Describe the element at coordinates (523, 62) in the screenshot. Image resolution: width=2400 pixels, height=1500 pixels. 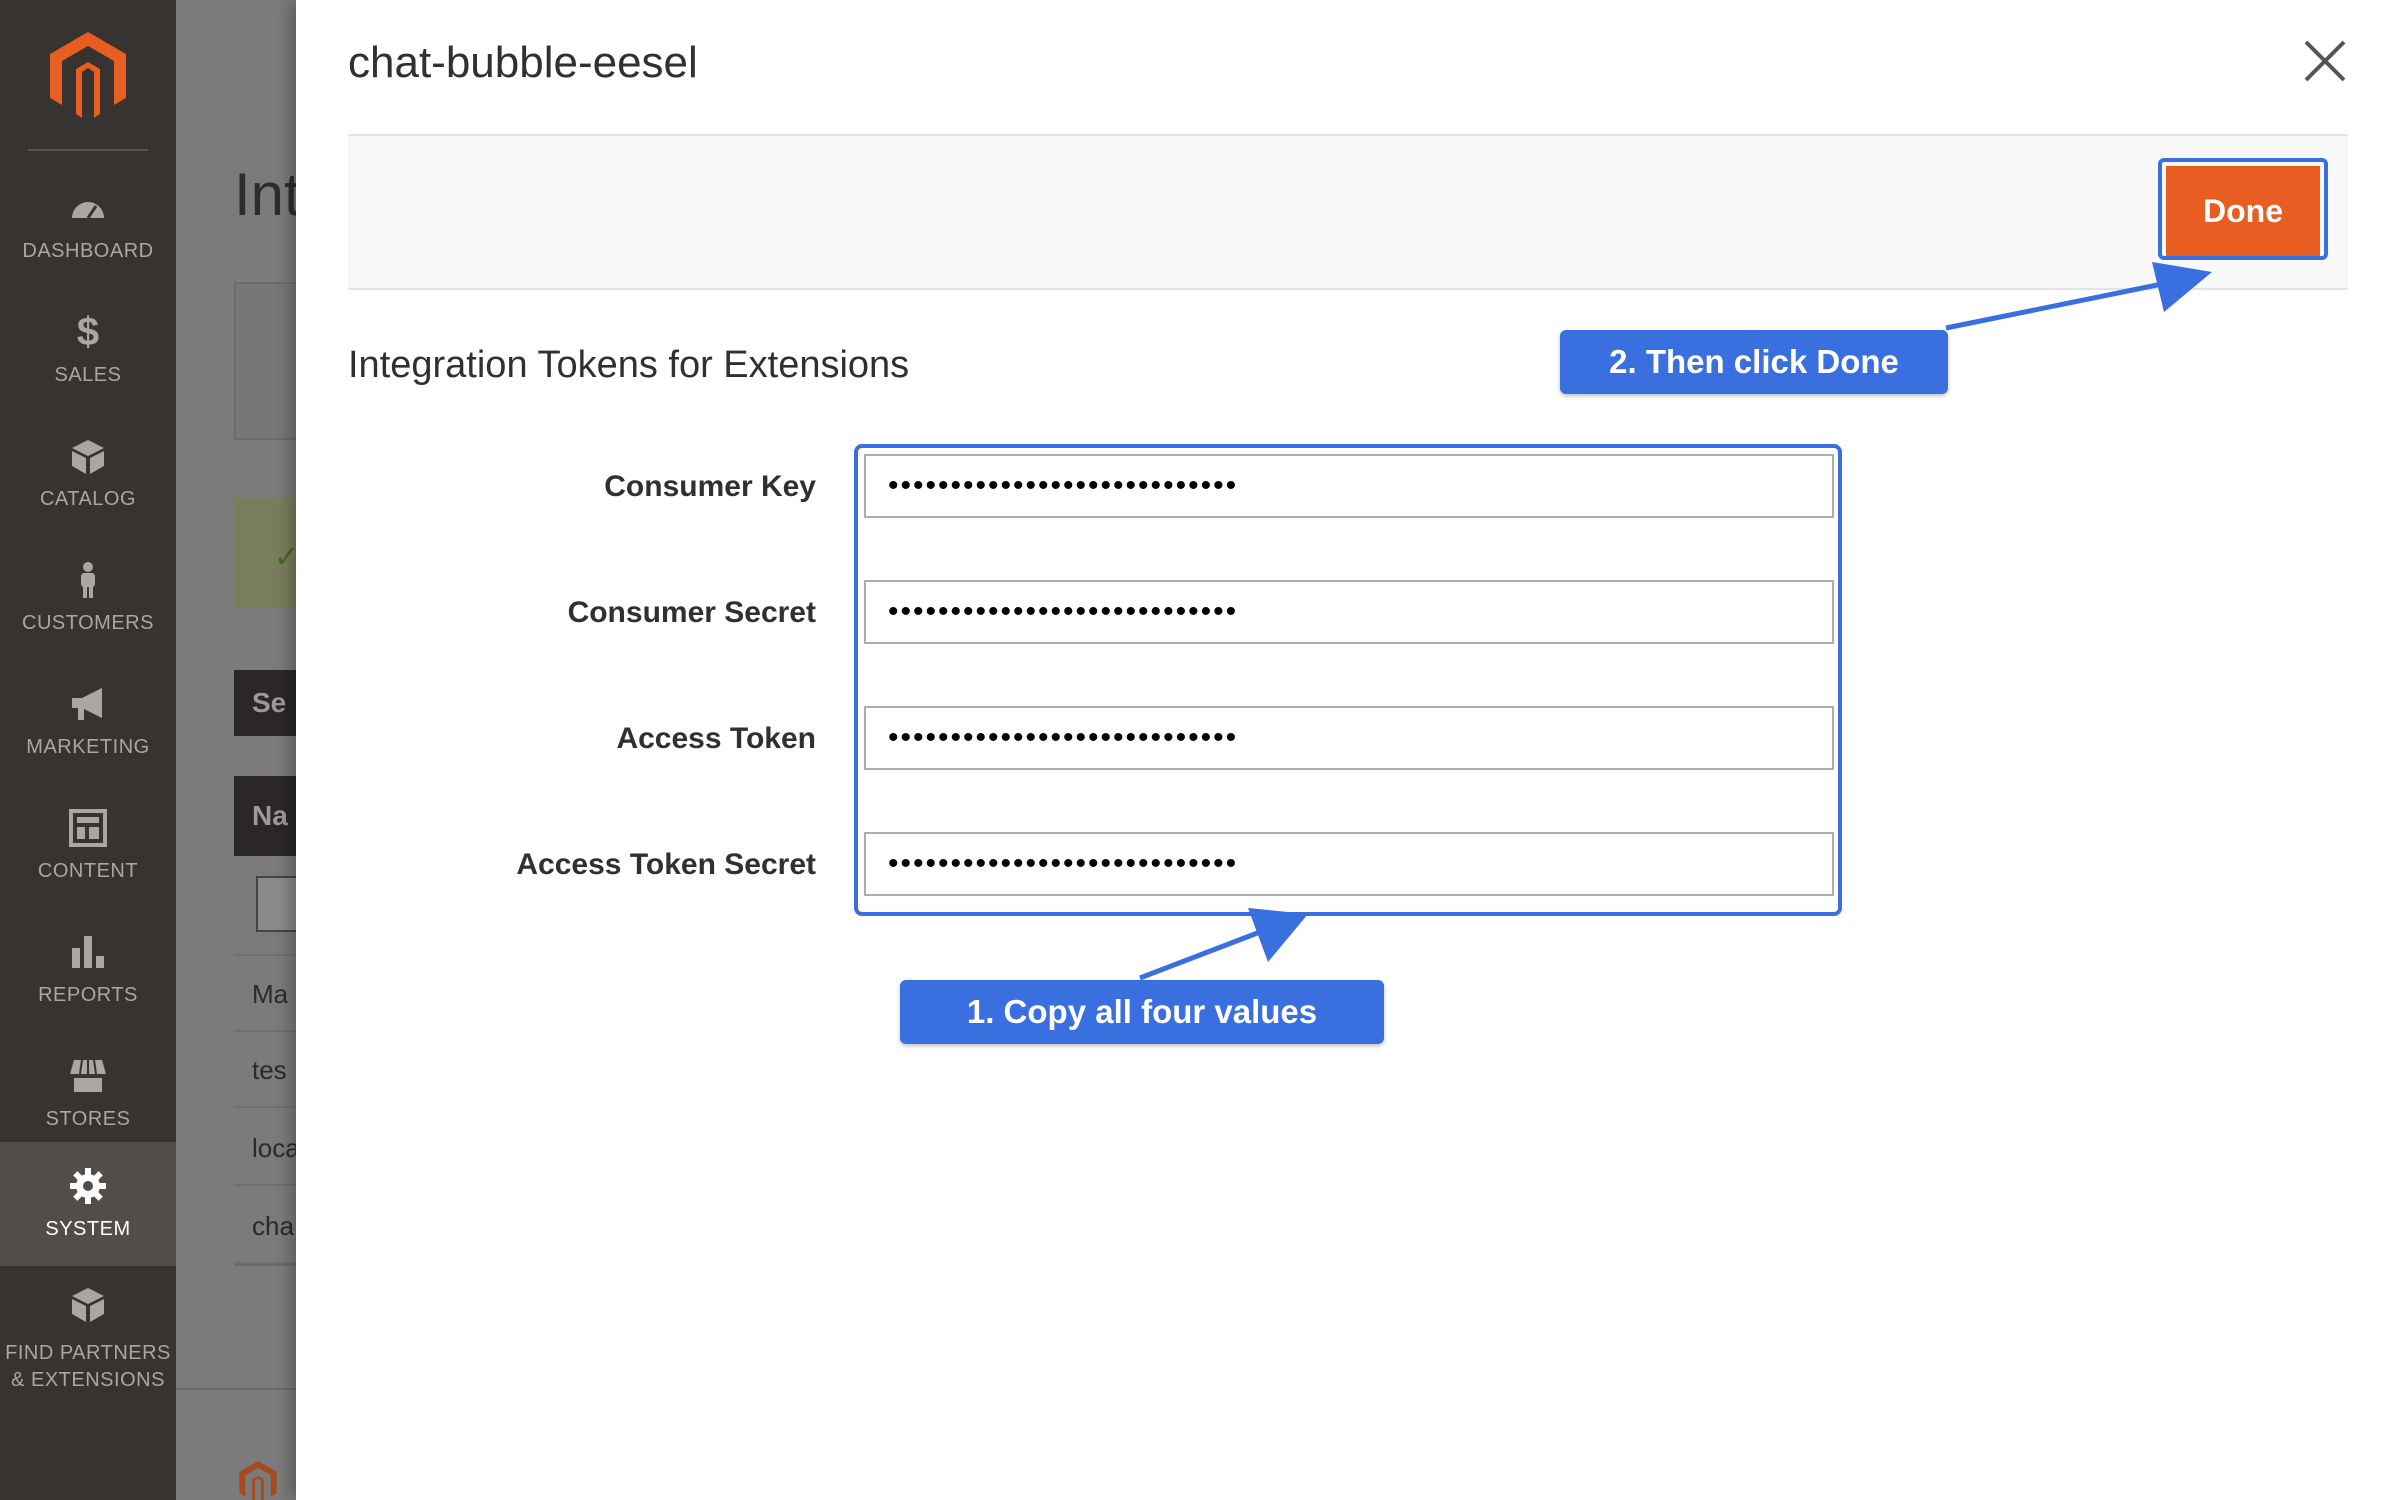
I see `modal-title: chat-bubble-eesel` at that location.